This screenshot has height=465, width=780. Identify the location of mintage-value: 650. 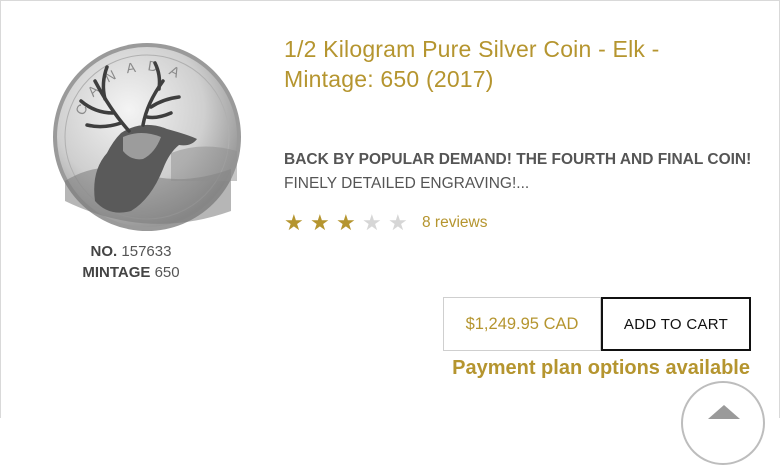
(167, 272).